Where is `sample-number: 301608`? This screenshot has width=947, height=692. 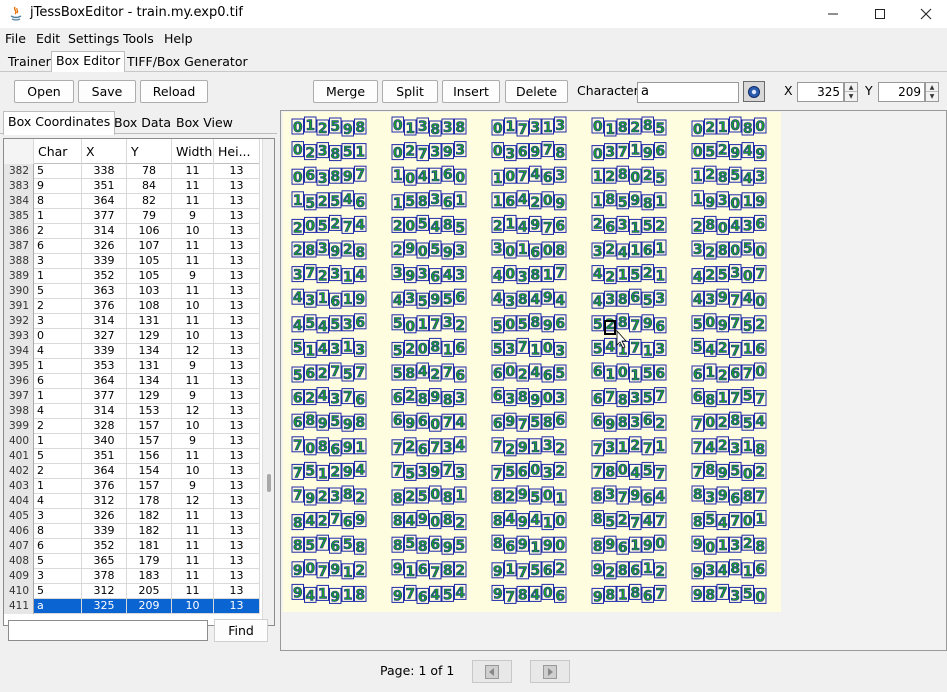 sample-number: 301608 is located at coordinates (529, 250).